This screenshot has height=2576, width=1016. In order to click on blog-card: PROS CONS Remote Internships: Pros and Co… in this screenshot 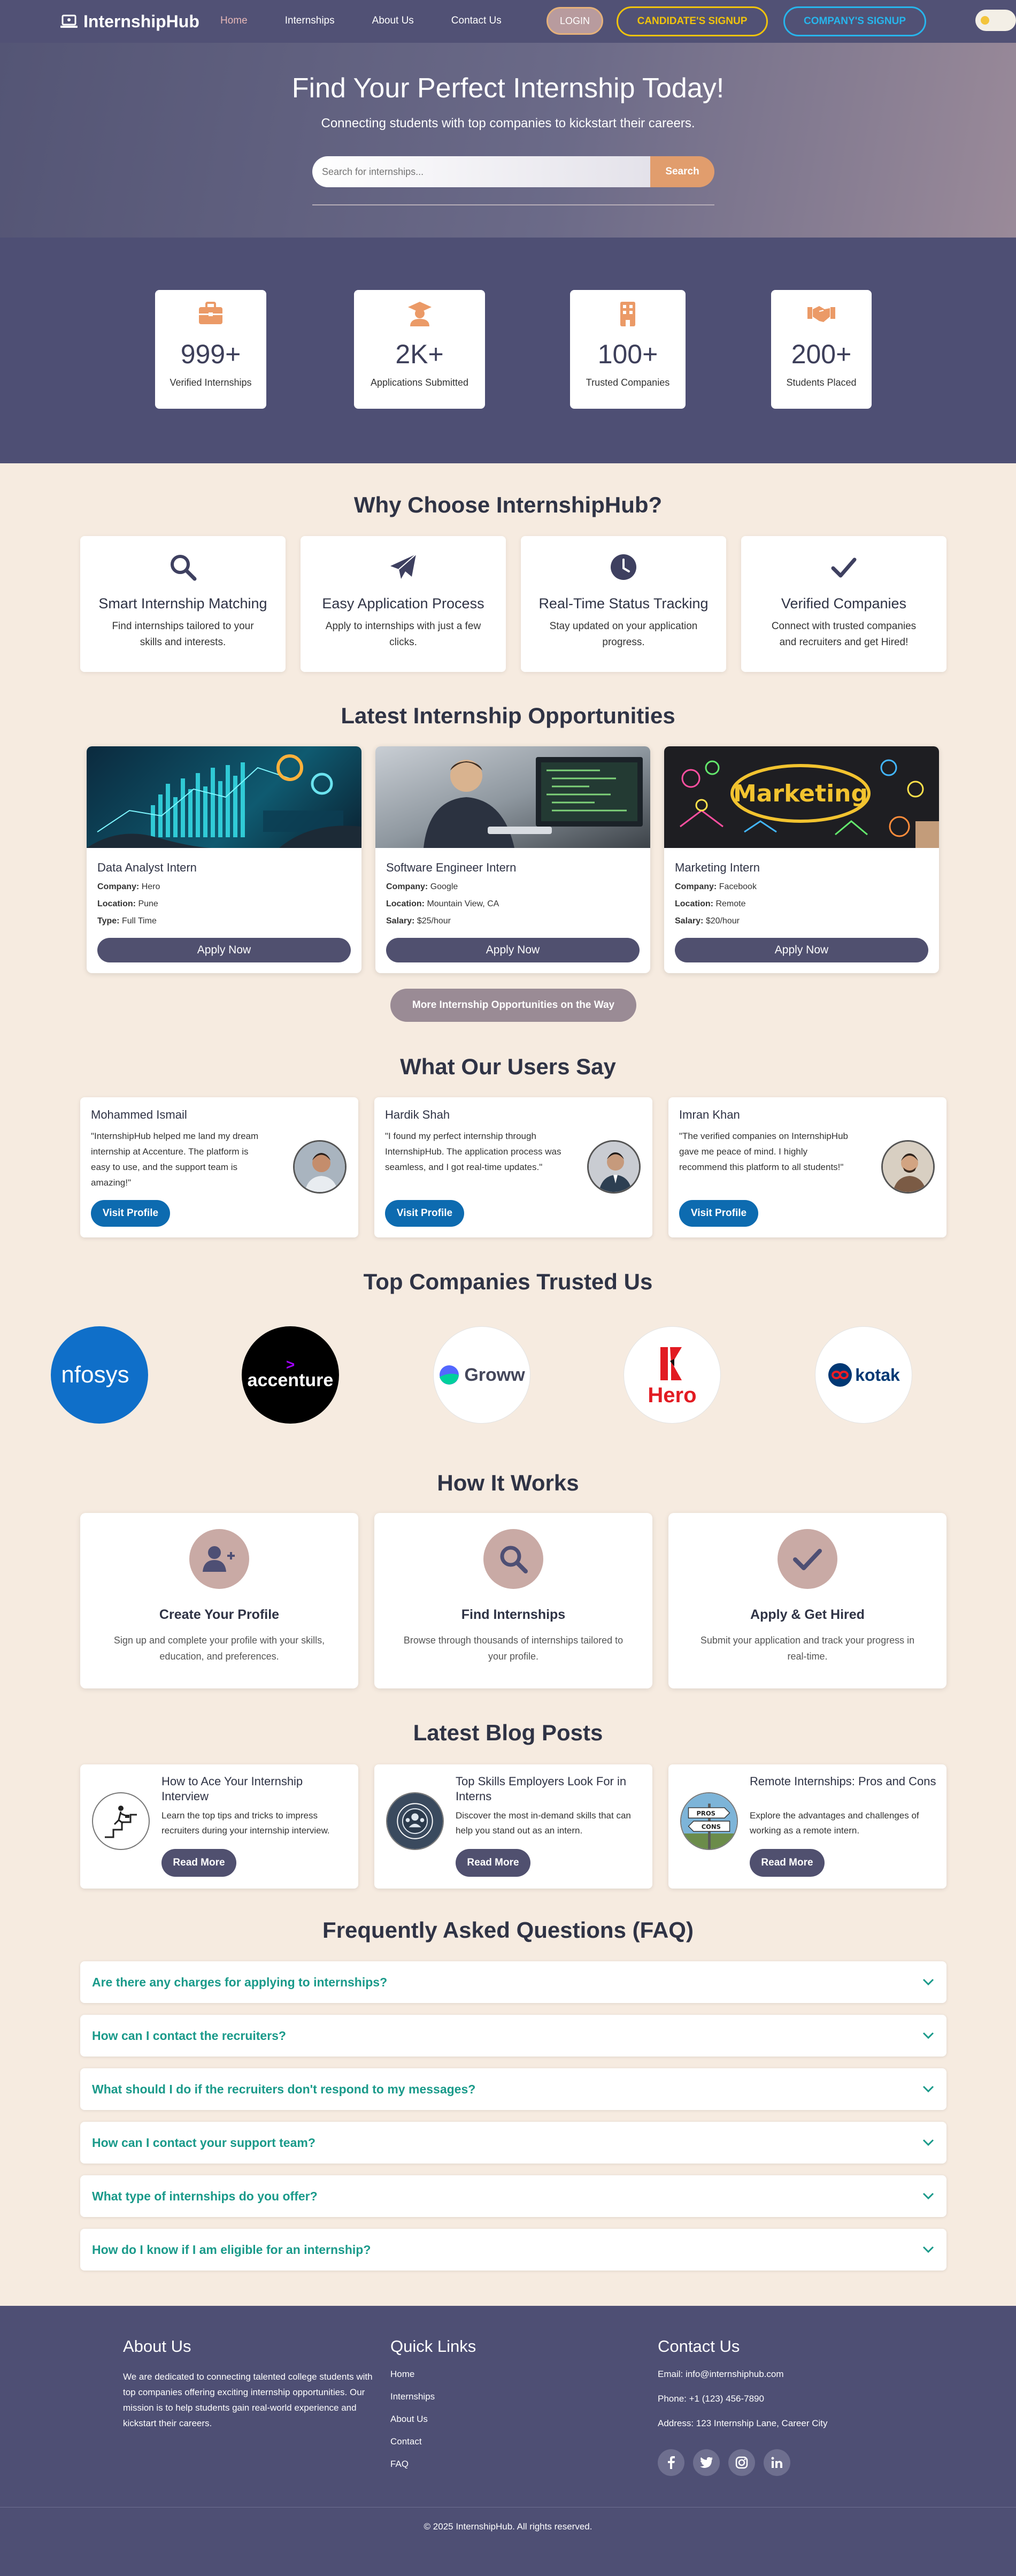, I will do `click(807, 1826)`.